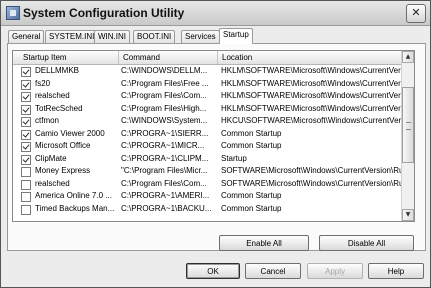 This screenshot has width=431, height=288. What do you see at coordinates (416, 13) in the screenshot?
I see `close-button: ✕` at bounding box center [416, 13].